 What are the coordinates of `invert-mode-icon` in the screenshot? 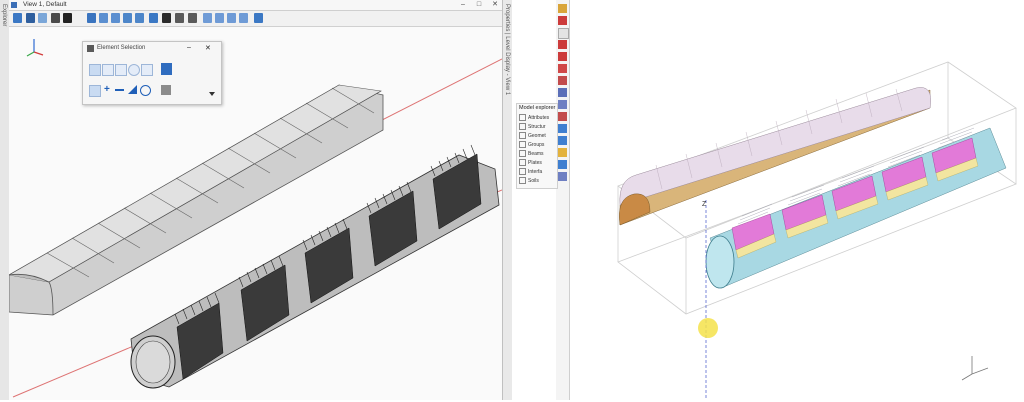 It's located at (132, 89).